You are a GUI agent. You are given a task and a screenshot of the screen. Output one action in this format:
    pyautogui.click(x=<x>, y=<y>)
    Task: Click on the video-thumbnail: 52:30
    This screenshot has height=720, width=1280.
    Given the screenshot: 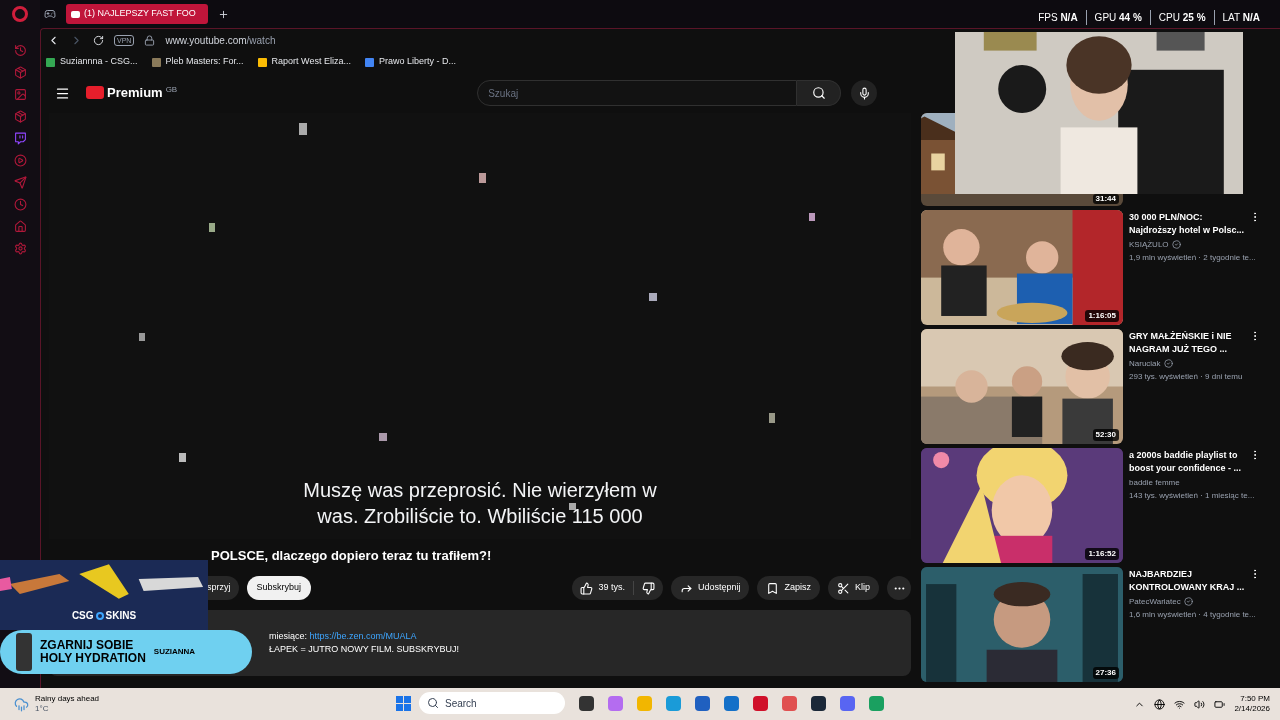 What is the action you would take?
    pyautogui.click(x=1022, y=386)
    